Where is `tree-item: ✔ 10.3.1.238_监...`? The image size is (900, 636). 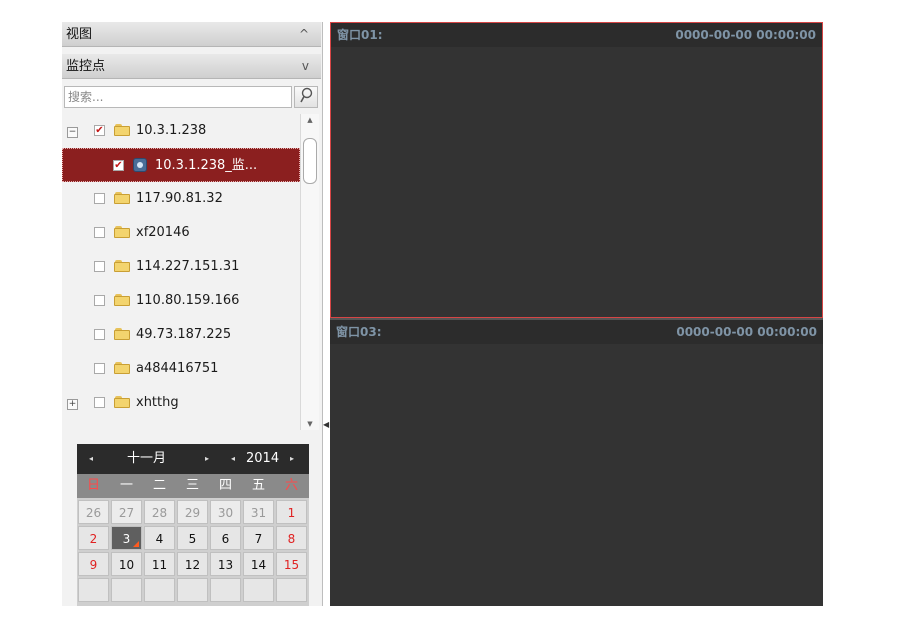 tree-item: ✔ 10.3.1.238_监... is located at coordinates (181, 165).